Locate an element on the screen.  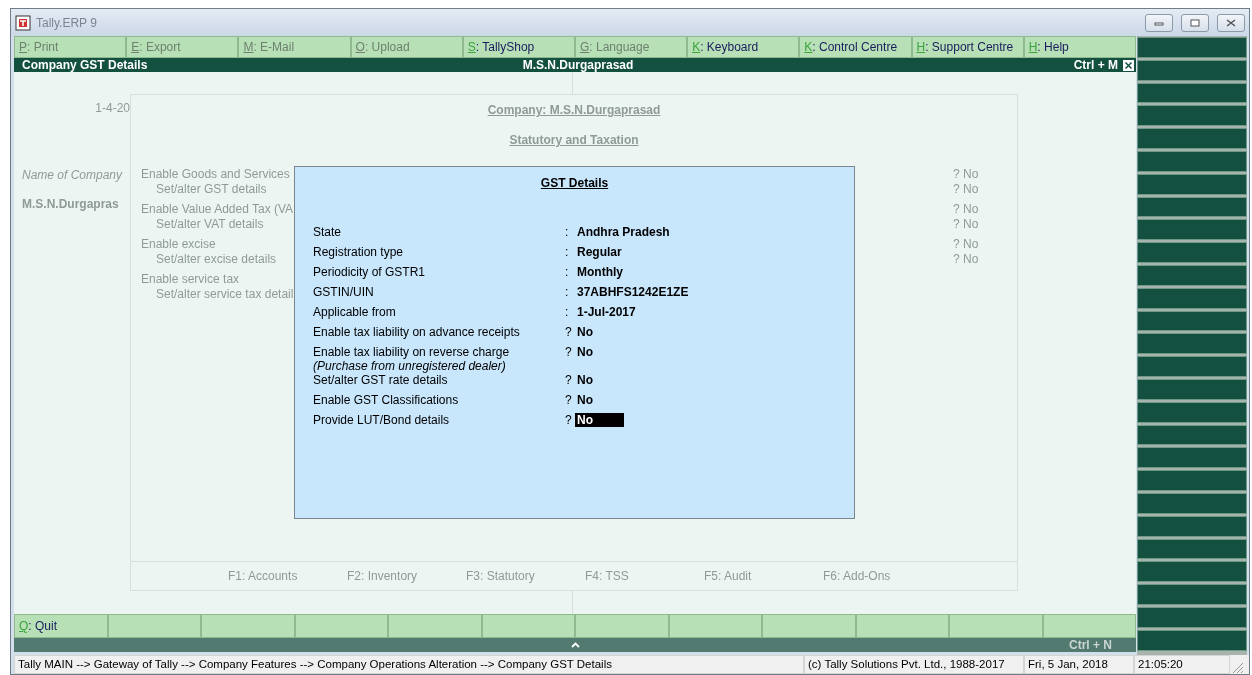
chevron-up-icon is located at coordinates (575, 645).